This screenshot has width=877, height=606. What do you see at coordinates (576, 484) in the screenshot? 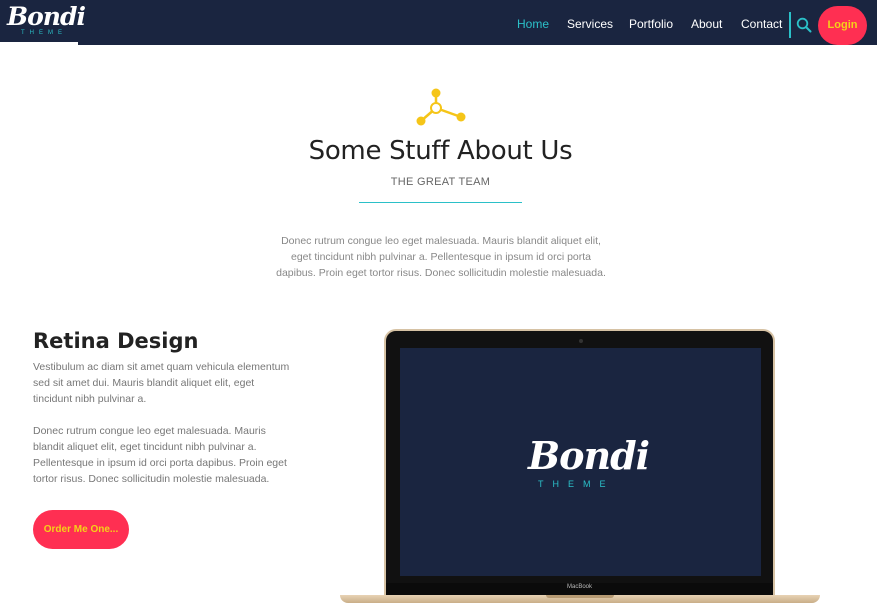
I see `screen-logo-sub: THEME` at bounding box center [576, 484].